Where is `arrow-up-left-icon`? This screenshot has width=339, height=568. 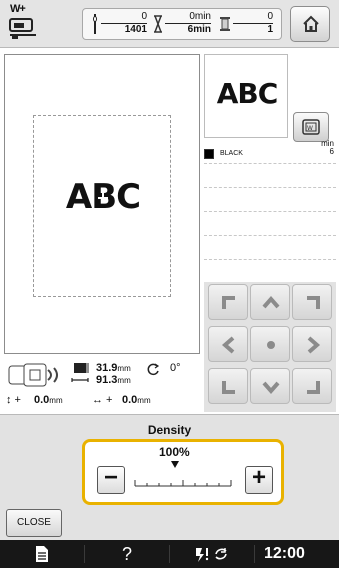
arrow-up-left-icon is located at coordinates (228, 302).